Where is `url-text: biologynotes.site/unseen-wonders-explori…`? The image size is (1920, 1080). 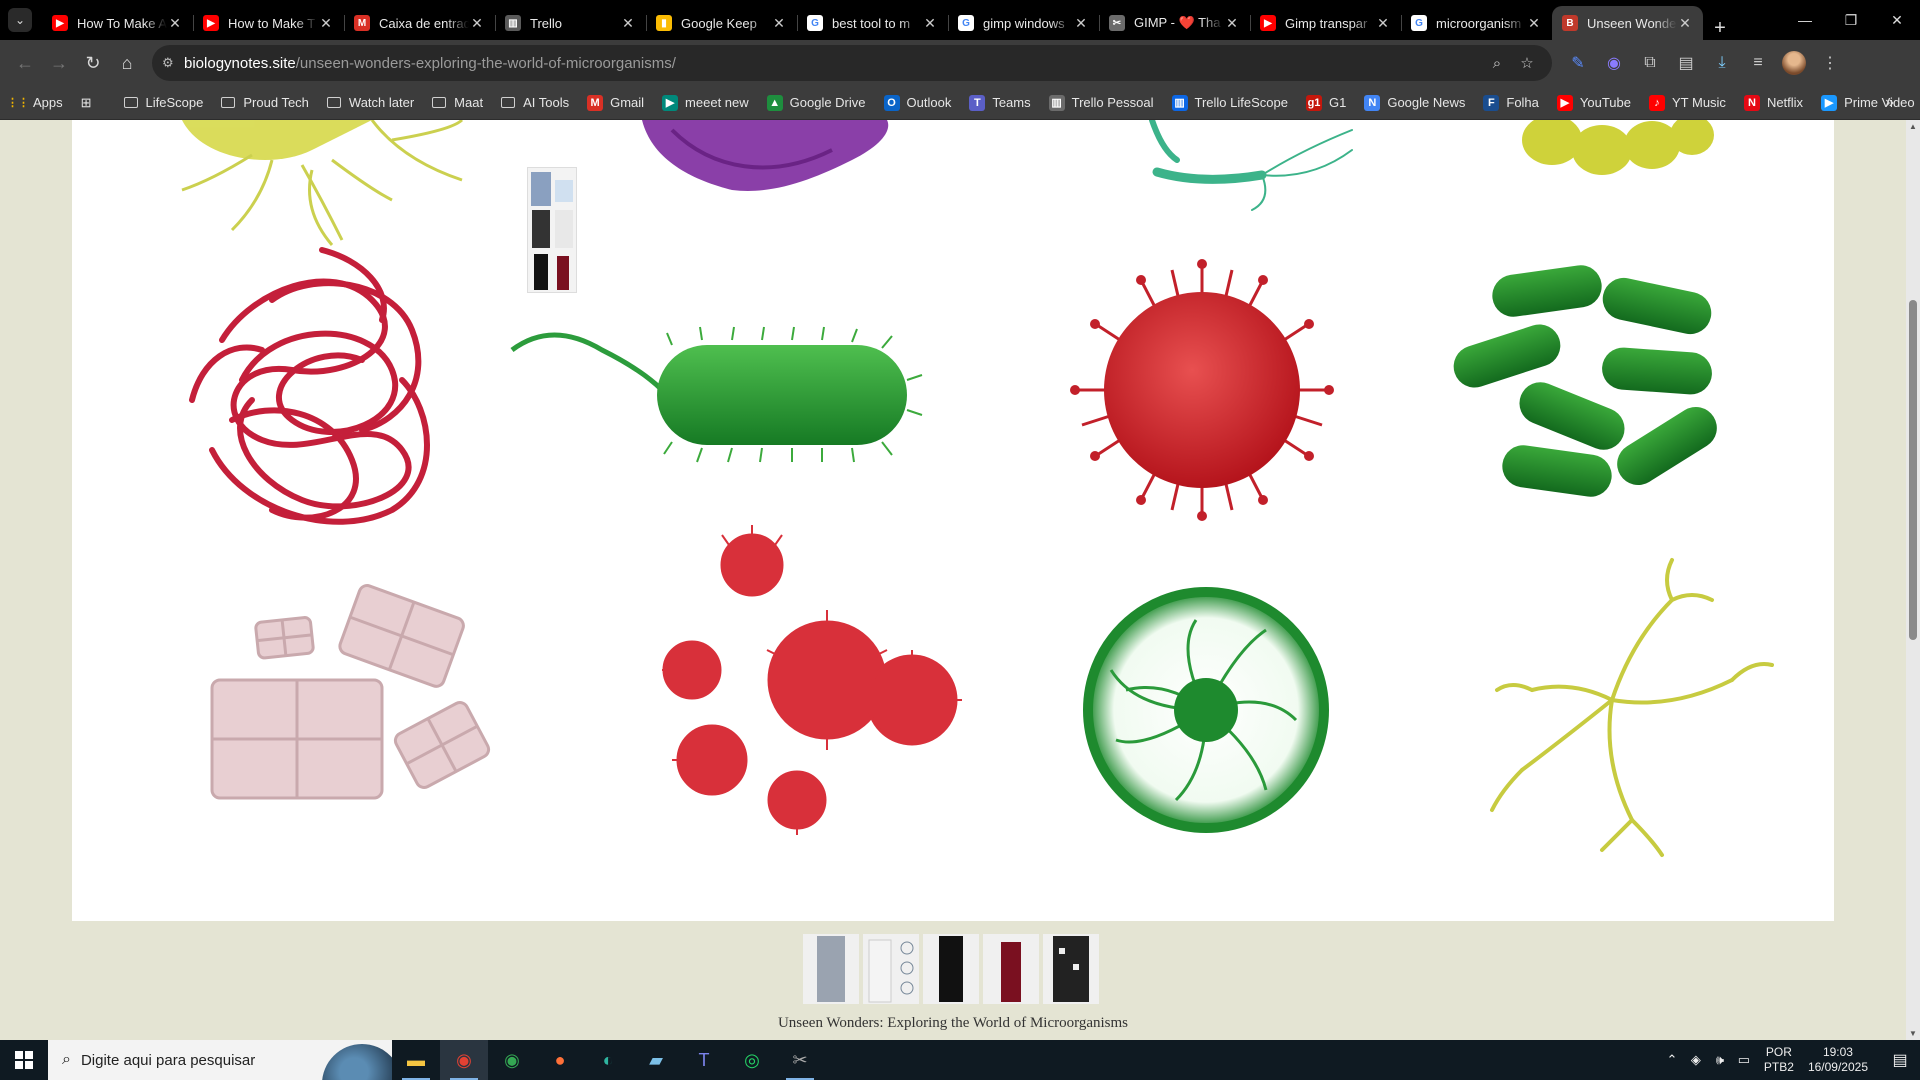
url-text: biologynotes.site/unseen-wonders-explori… is located at coordinates (833, 63).